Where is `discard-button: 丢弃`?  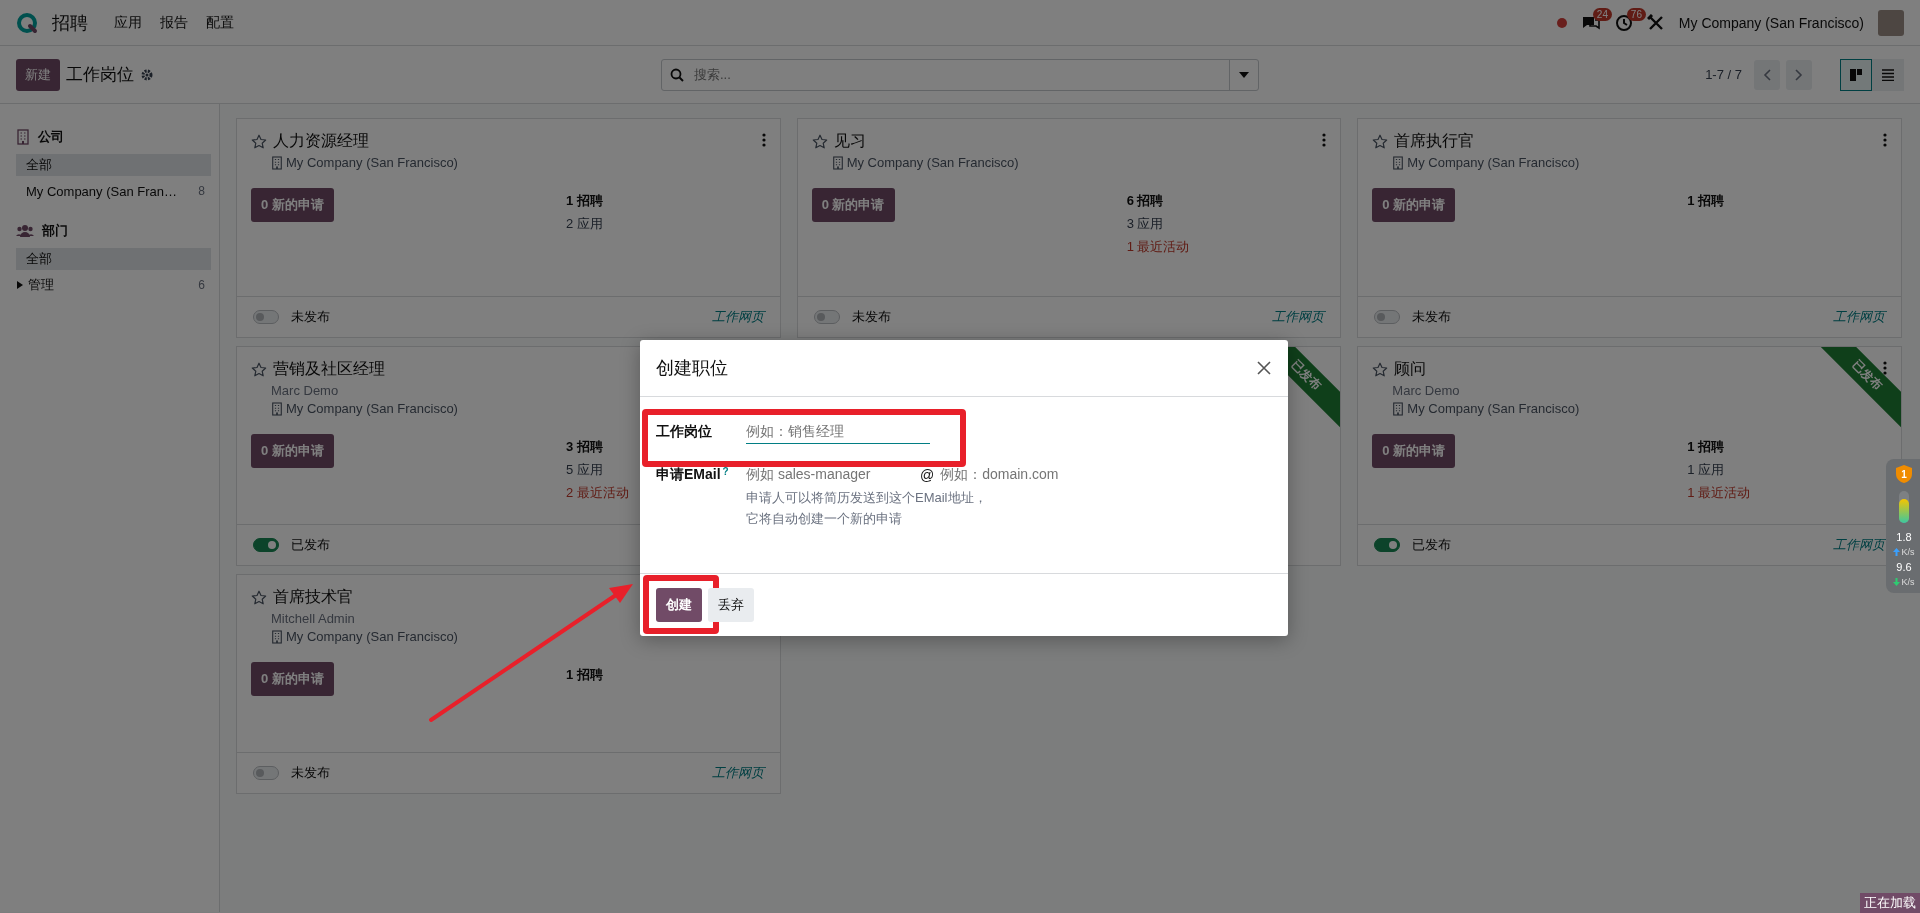
discard-button: 丢弃 is located at coordinates (731, 605).